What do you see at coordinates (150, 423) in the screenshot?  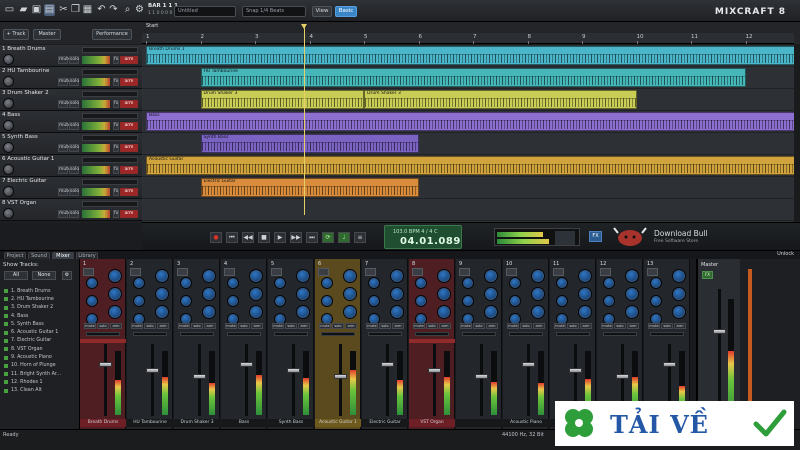 I see `strip-name: HU Tambourine` at bounding box center [150, 423].